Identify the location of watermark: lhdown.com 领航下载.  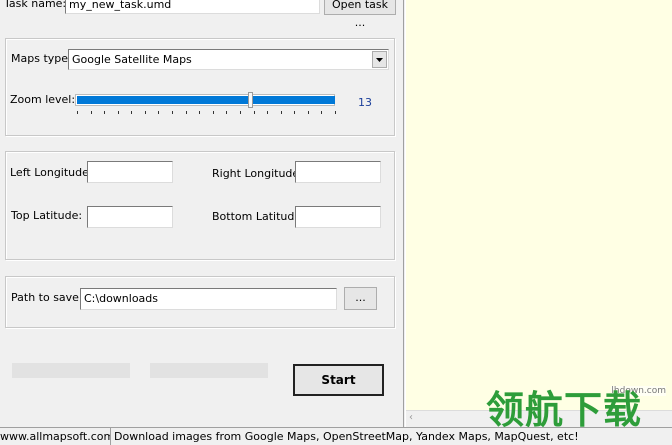
(579, 409).